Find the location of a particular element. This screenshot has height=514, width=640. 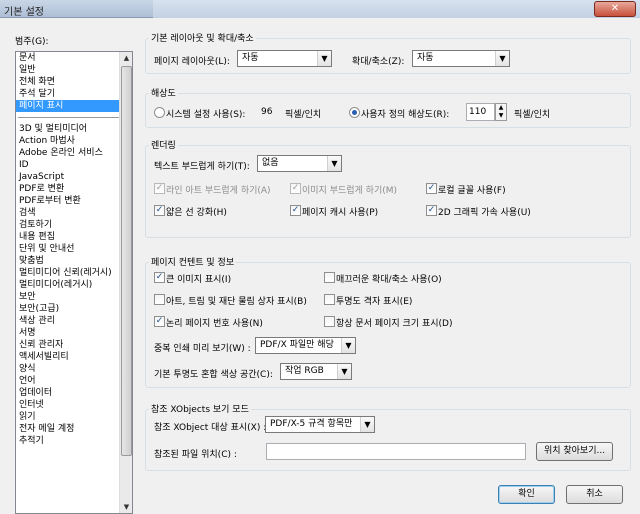

system-resolution-radio is located at coordinates (159, 112).